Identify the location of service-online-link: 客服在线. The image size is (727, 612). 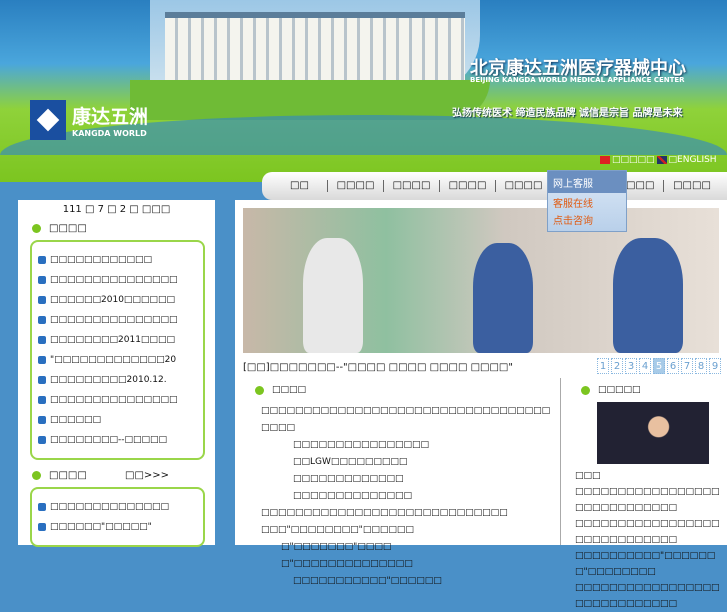
(587, 201).